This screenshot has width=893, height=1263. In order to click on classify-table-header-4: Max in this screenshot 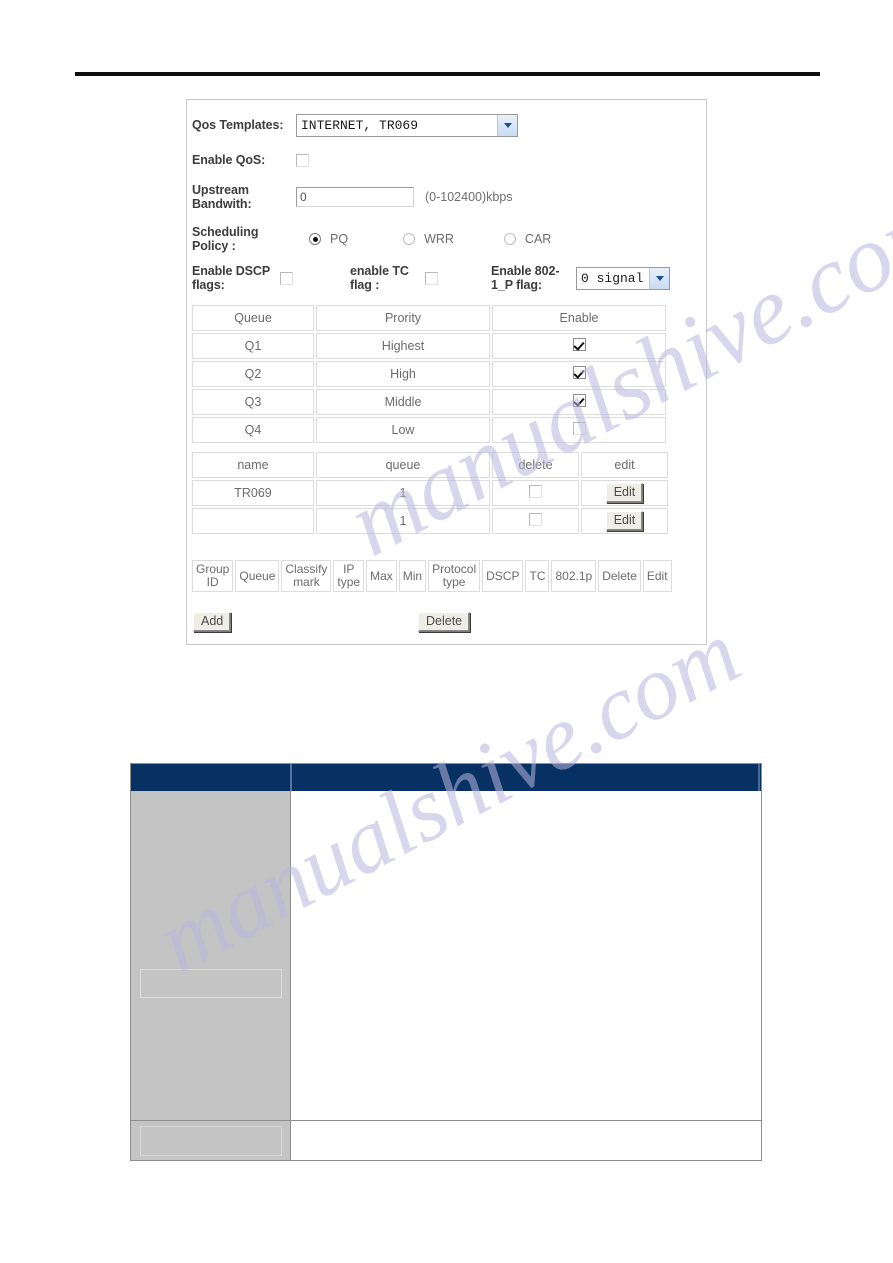, I will do `click(381, 576)`.